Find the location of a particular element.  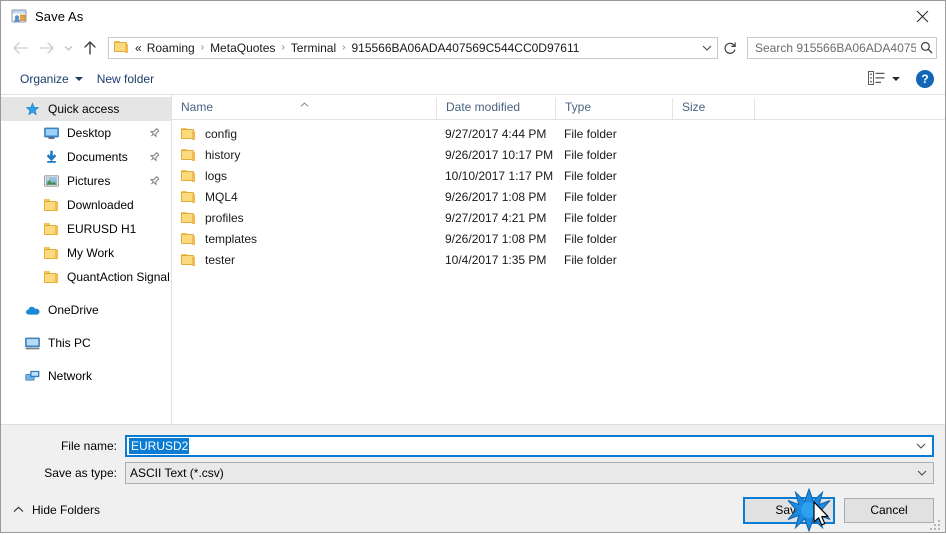

sidebar-item-this-pc: This PC is located at coordinates (86, 343).